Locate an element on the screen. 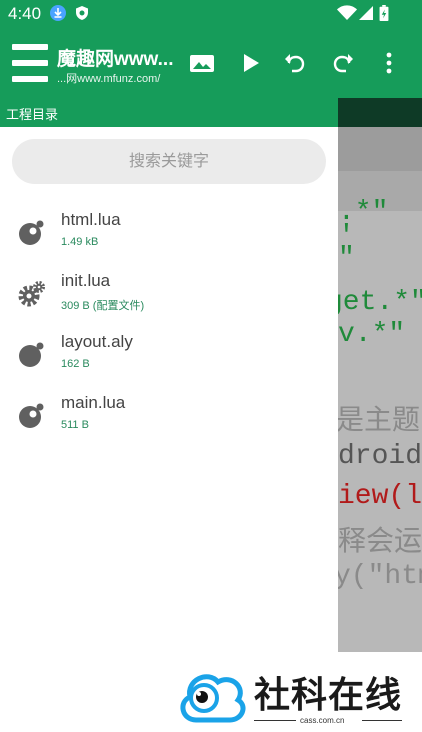  file-item-layout-aly: layout.aly 162 B is located at coordinates (169, 356).